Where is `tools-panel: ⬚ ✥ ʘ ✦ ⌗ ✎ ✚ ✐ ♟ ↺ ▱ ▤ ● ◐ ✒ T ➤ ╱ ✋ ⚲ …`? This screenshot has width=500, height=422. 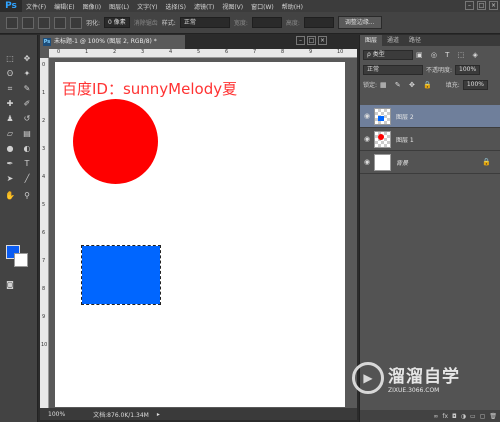
tools-panel: ⬚ ✥ ʘ ✦ ⌗ ✎ ✚ ✐ ♟ ↺ ▱ ▤ ● ◐ ✒ T ➤ ╱ ✋ ⚲ … is located at coordinates (19, 228).